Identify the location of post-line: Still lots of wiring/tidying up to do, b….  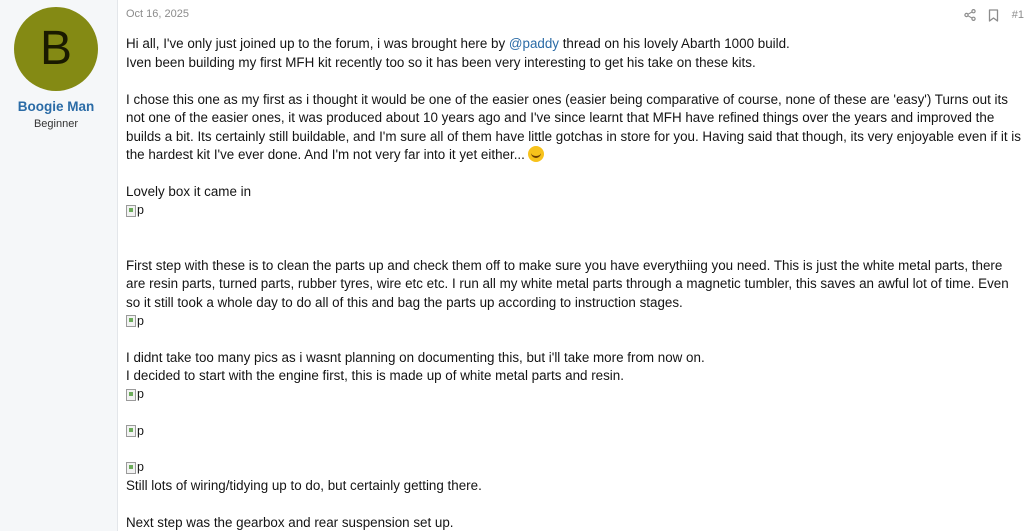
(304, 485).